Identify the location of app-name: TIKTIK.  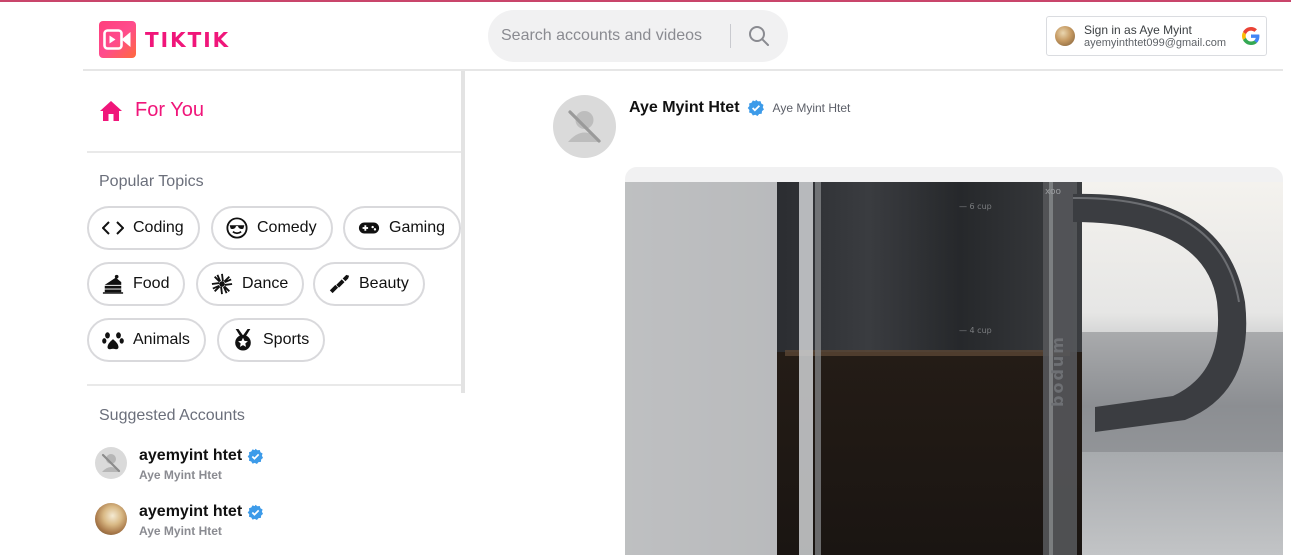
(188, 39).